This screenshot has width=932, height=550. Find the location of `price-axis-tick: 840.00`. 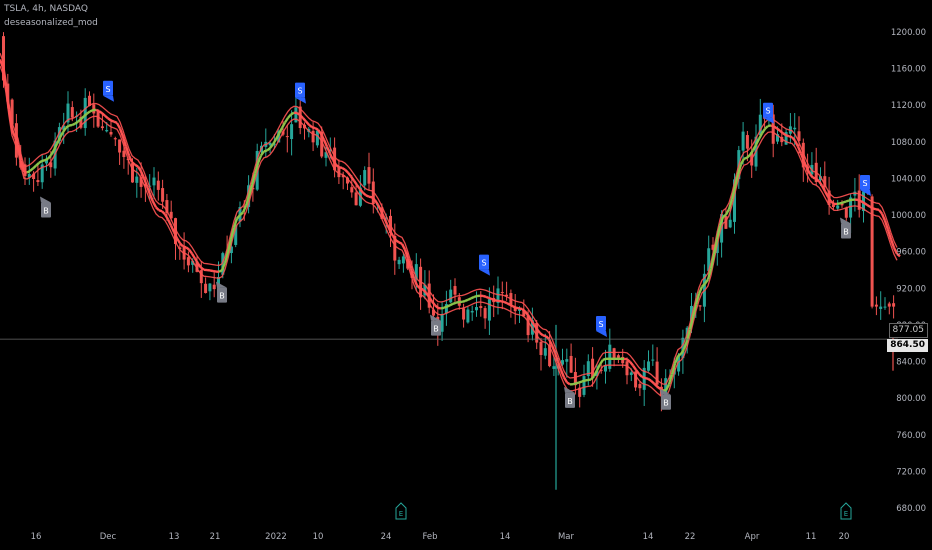

price-axis-tick: 840.00 is located at coordinates (911, 363).